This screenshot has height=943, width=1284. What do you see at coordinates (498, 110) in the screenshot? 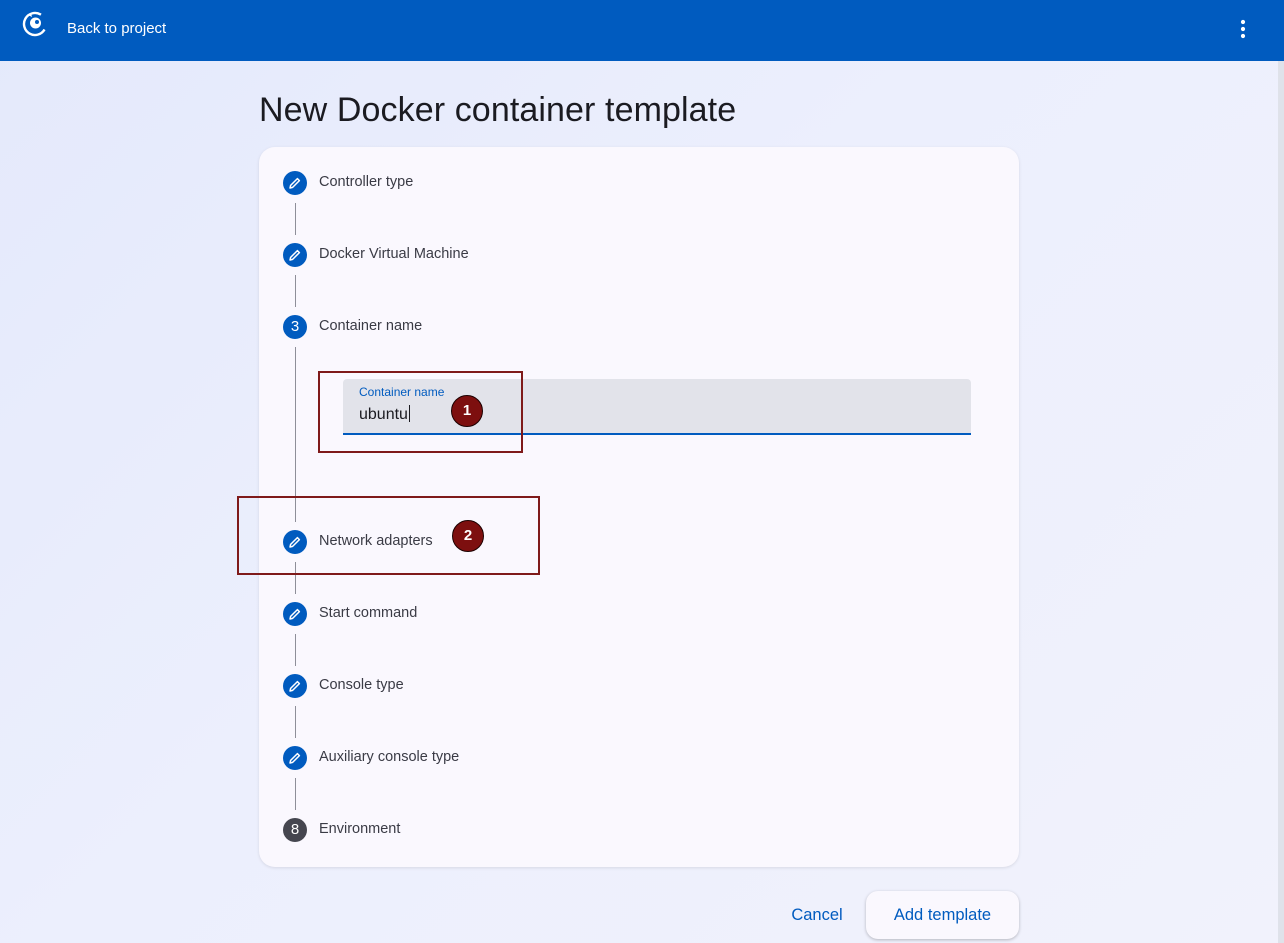
I see `page-title: New Docker container template` at bounding box center [498, 110].